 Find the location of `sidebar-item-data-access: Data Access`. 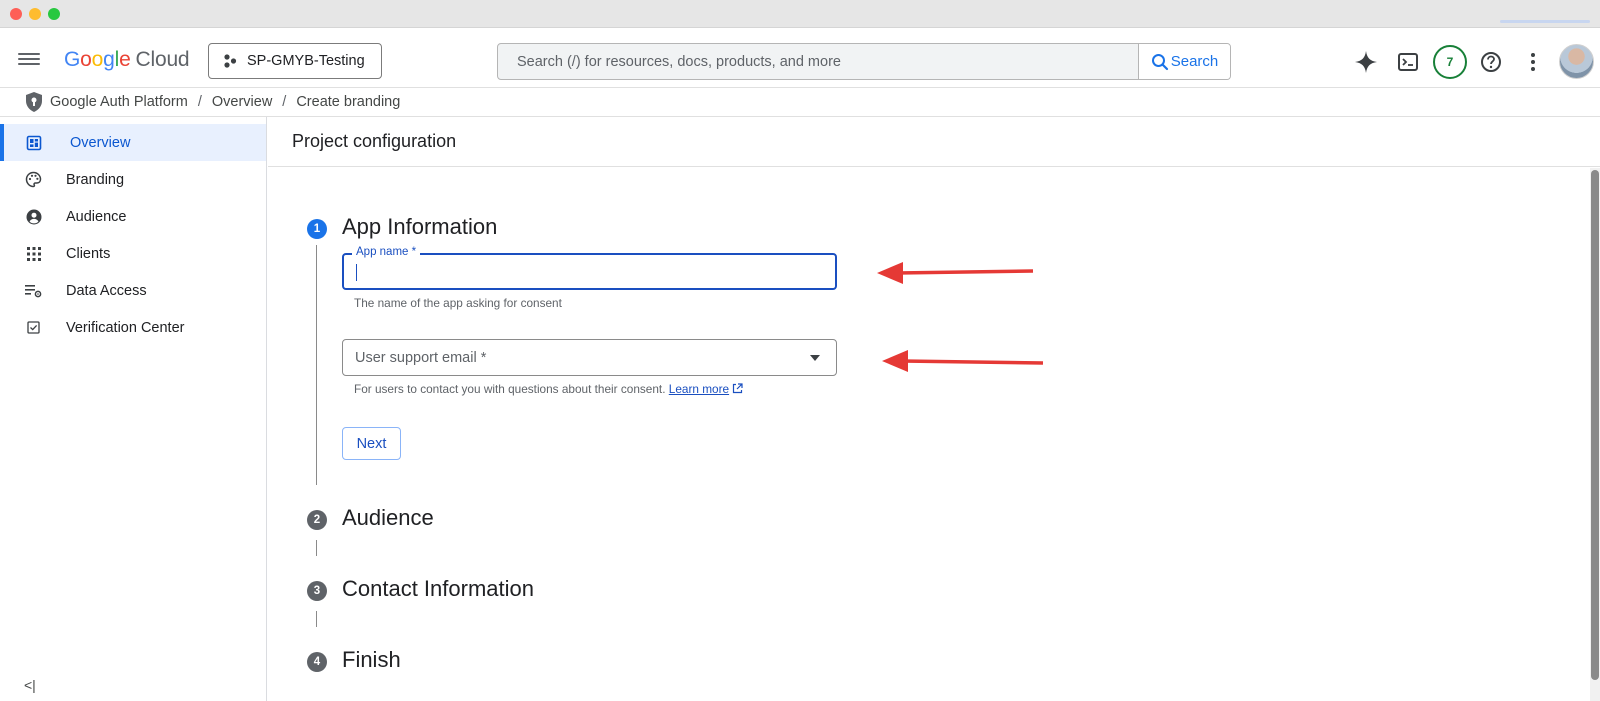

sidebar-item-data-access: Data Access is located at coordinates (133, 290).